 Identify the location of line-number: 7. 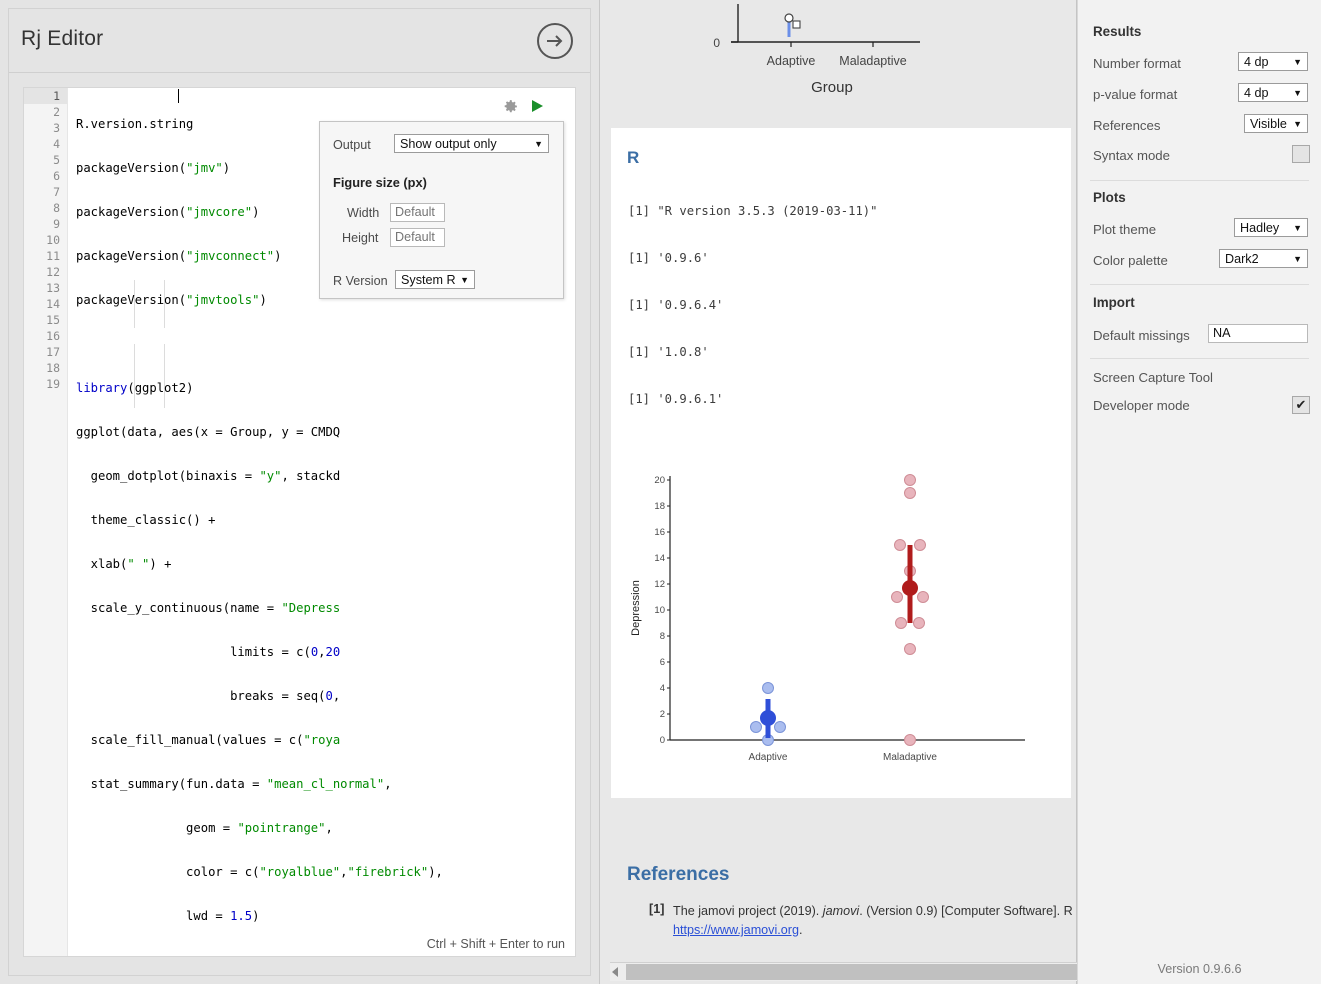
(56, 192).